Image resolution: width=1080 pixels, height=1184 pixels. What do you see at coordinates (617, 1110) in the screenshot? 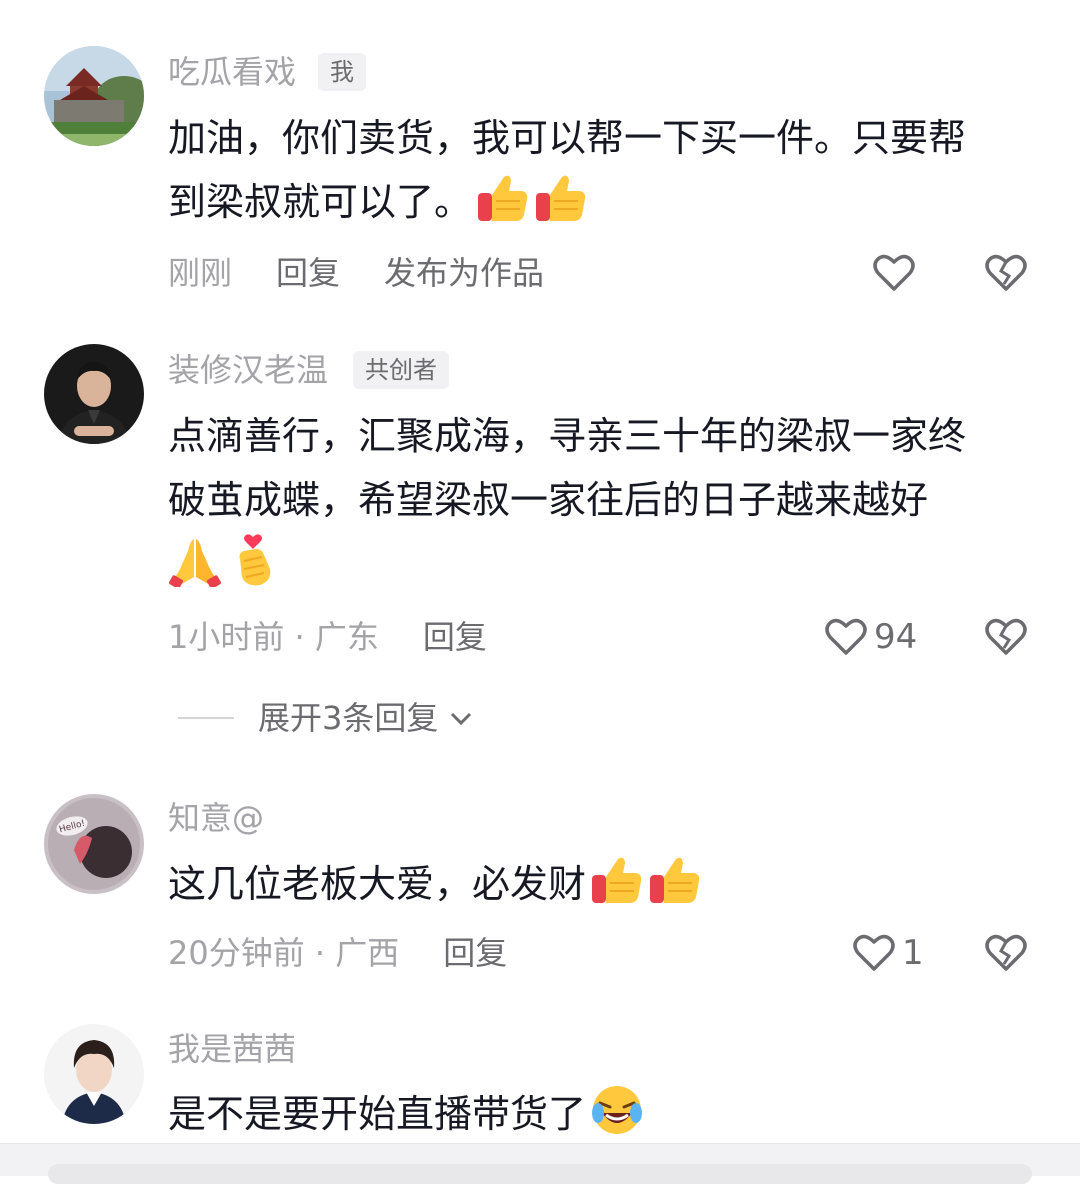
I see `laughing-crying-icon` at bounding box center [617, 1110].